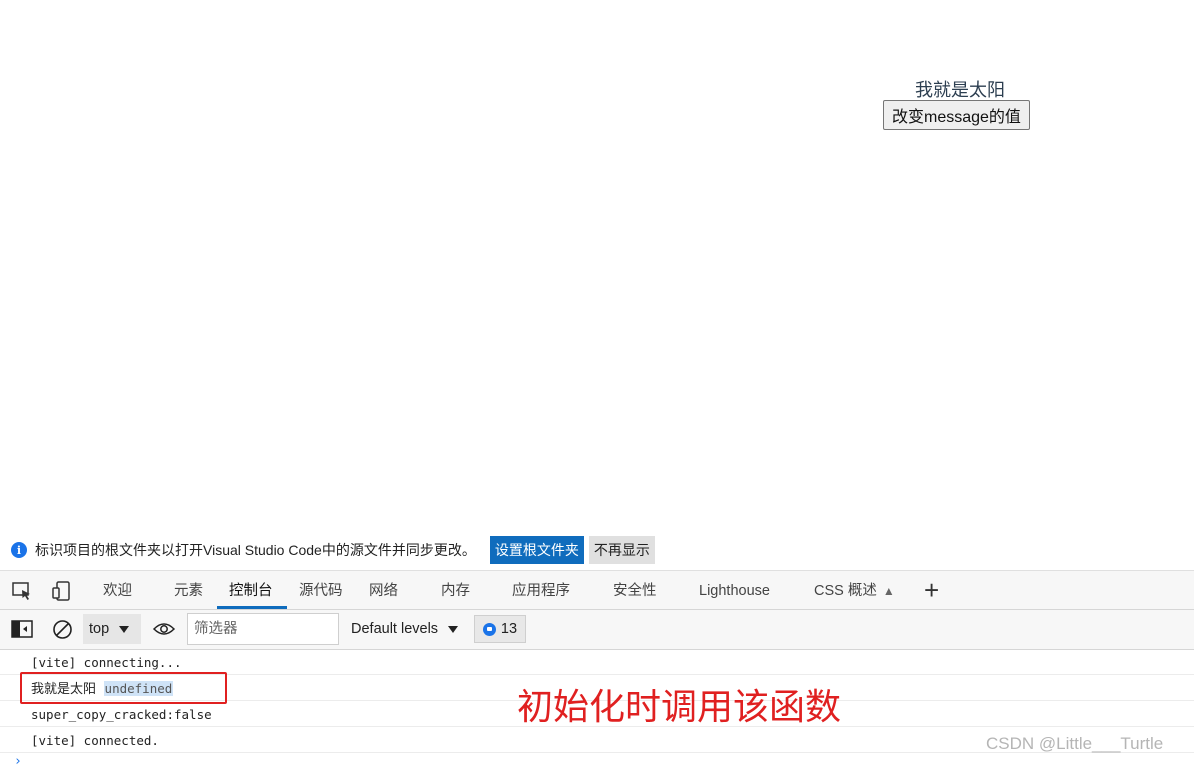 Image resolution: width=1194 pixels, height=769 pixels. Describe the element at coordinates (117, 590) in the screenshot. I see `tab-welcome: 欢迎` at that location.